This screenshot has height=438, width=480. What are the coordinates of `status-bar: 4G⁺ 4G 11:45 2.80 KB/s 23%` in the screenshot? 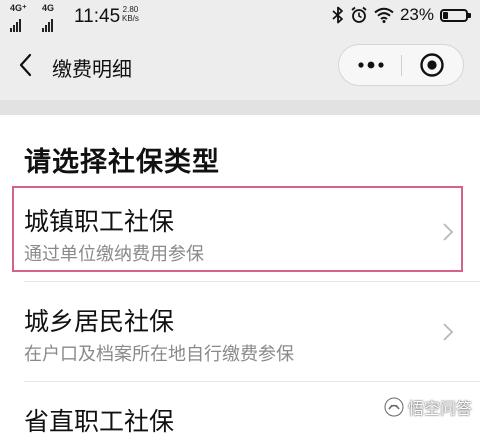 It's located at (240, 16).